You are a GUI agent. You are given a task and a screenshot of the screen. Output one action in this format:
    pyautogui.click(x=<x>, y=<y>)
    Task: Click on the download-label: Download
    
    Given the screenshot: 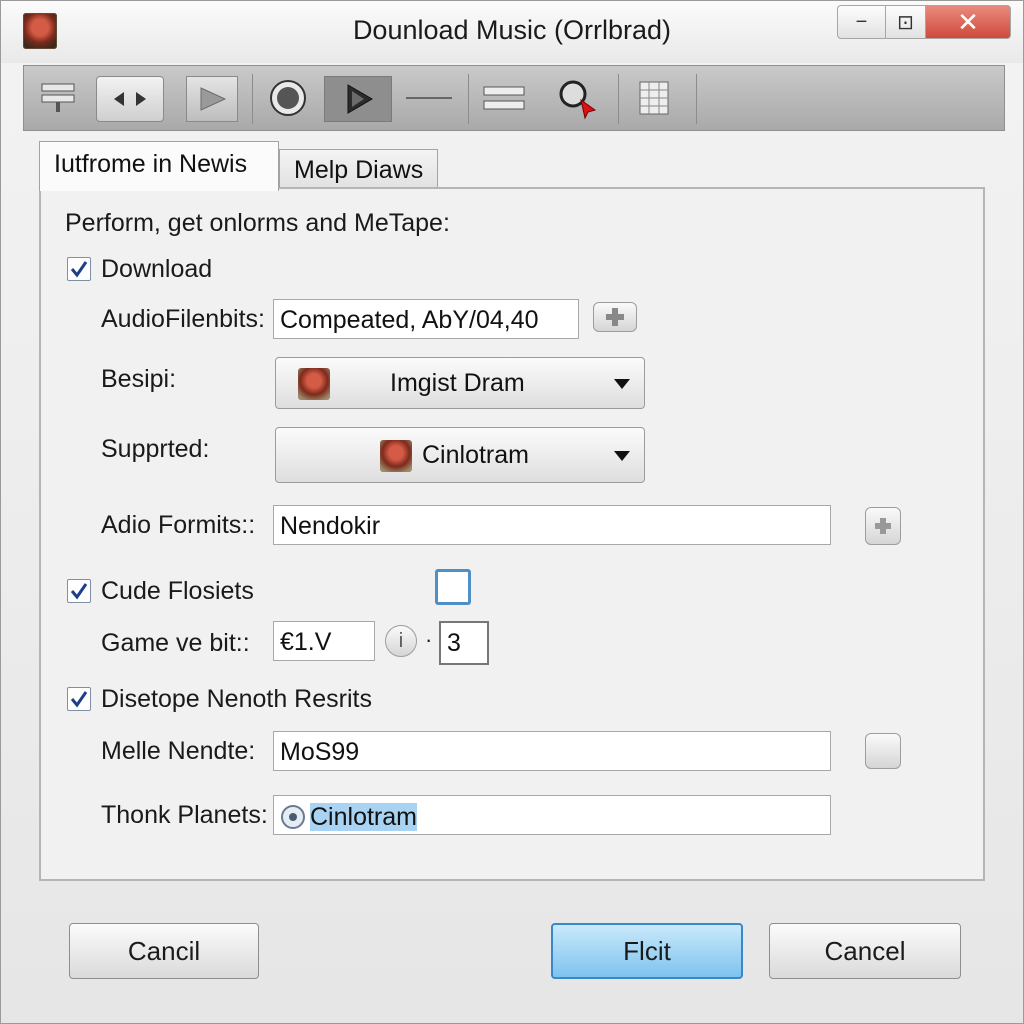 What is the action you would take?
    pyautogui.click(x=157, y=269)
    